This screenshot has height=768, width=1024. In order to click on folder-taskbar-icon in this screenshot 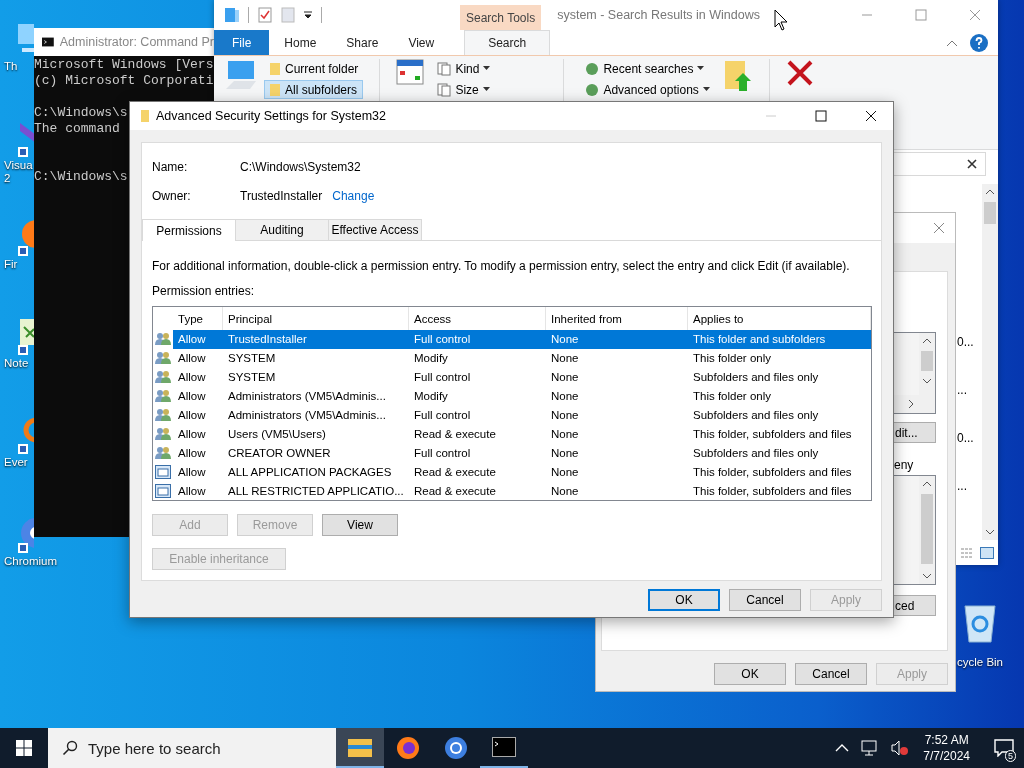, I will do `click(360, 748)`.